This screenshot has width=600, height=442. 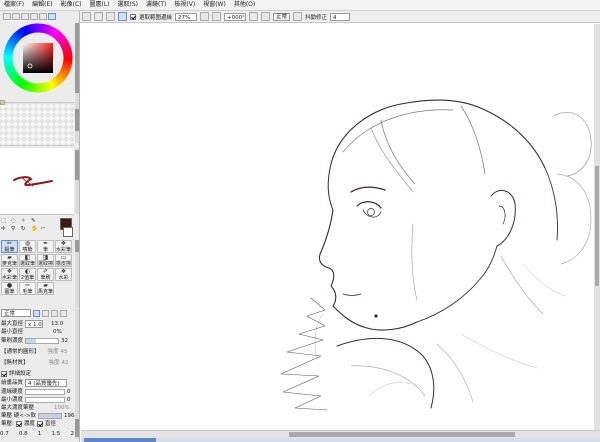 What do you see at coordinates (20, 374) in the screenshot?
I see `advanced-label: 詳細設定` at bounding box center [20, 374].